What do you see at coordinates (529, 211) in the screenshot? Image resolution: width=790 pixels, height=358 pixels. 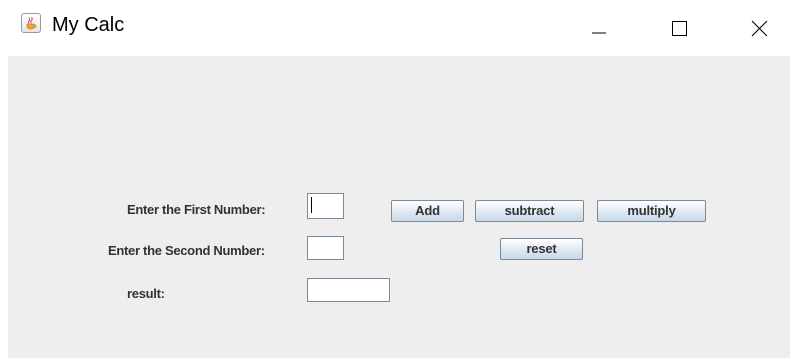 I see `subtract-button: subtract` at bounding box center [529, 211].